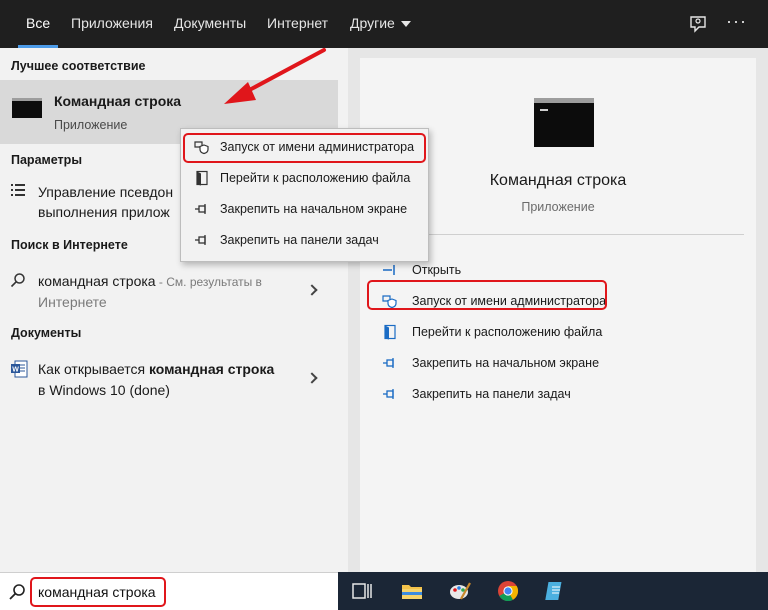 This screenshot has width=768, height=610. What do you see at coordinates (78, 66) in the screenshot?
I see `best-match-heading: Лучшее соответствие` at bounding box center [78, 66].